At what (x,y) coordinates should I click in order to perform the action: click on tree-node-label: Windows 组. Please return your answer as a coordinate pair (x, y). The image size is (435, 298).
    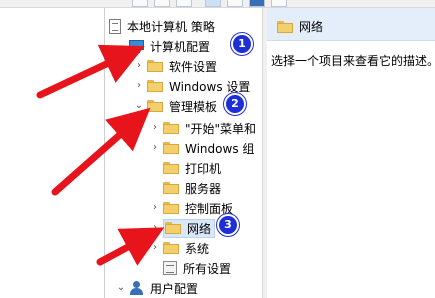
    Looking at the image, I should click on (220, 148).